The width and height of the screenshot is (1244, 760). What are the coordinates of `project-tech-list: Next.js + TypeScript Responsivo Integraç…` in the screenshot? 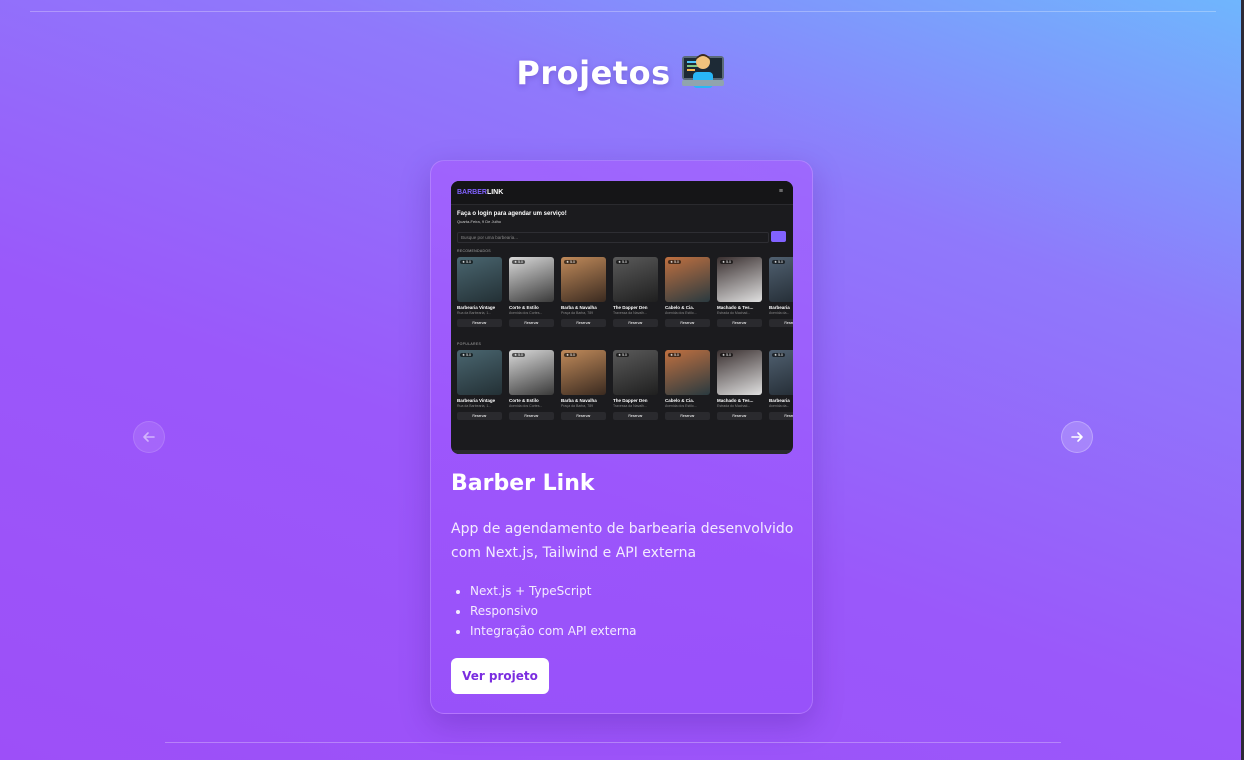 It's located at (553, 611).